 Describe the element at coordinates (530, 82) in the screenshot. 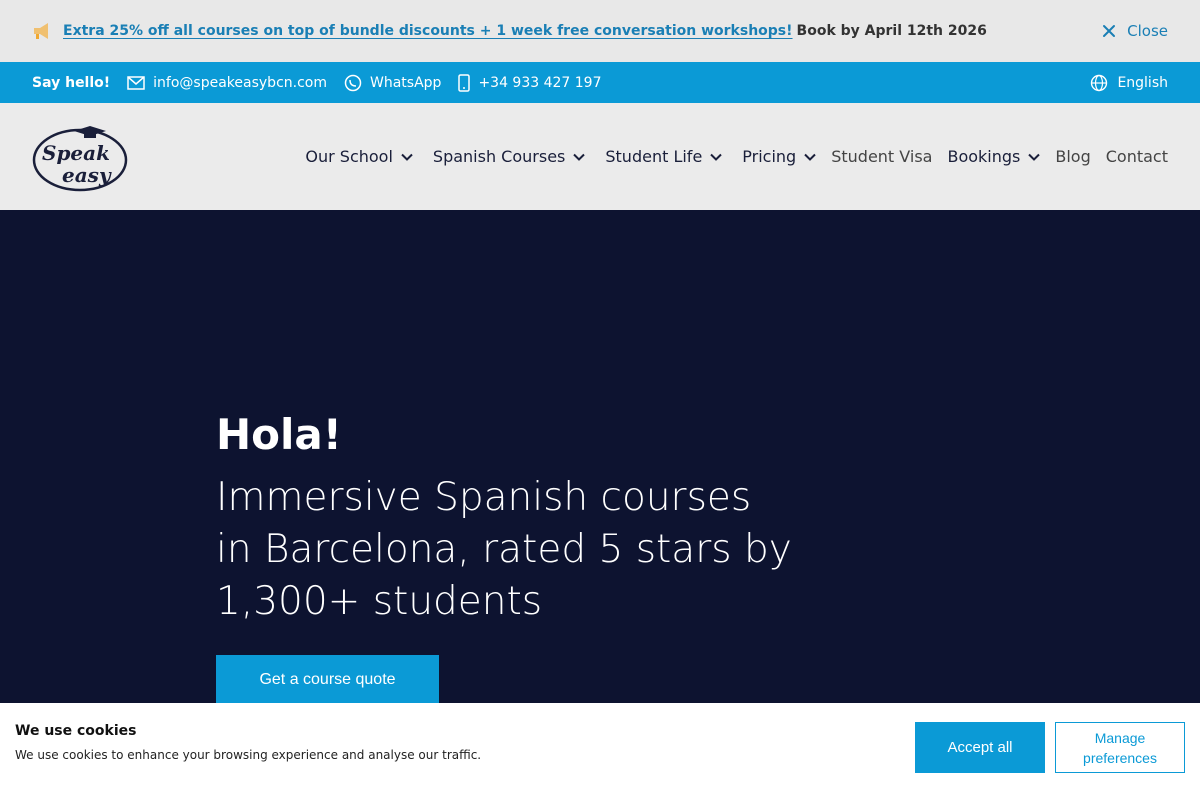

I see `phone-link: +34 933 427 197` at that location.